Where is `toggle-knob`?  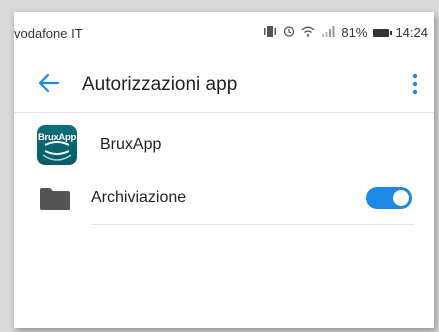
toggle-knob is located at coordinates (401, 198).